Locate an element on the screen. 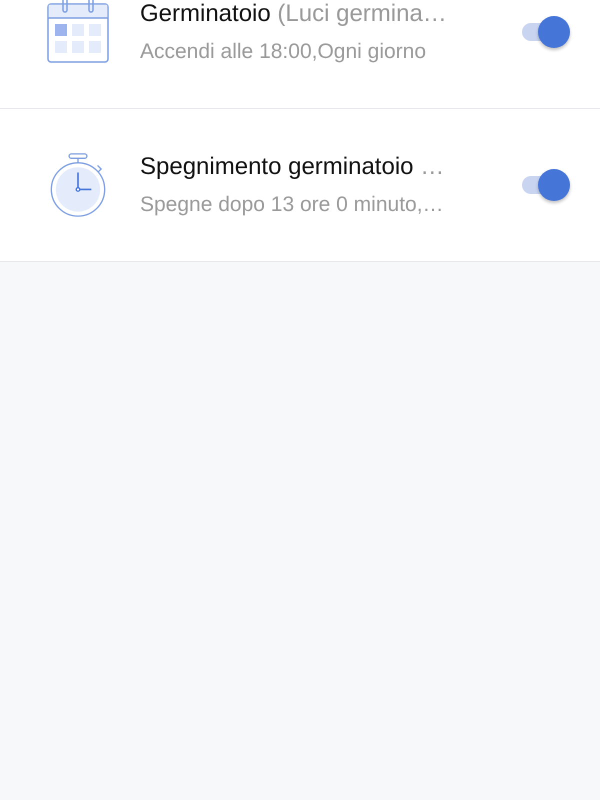  timer-row: Germinatoio (Luci germina… Accendi alle 18:00,Ogni giorno is located at coordinates (300, 54).